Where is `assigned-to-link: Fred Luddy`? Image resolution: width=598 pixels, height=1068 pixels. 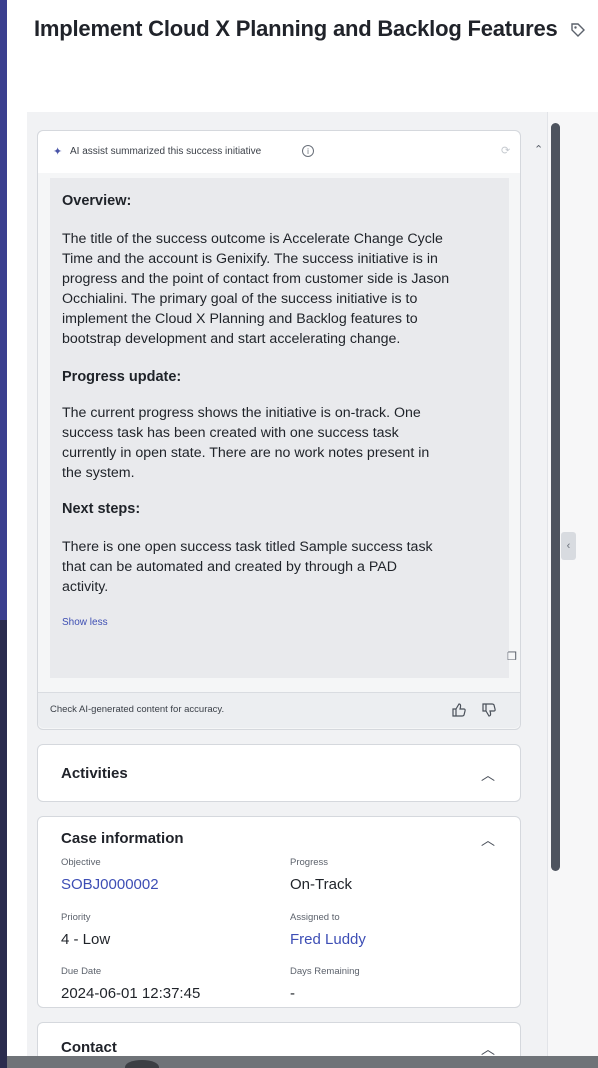
assigned-to-link: Fred Luddy is located at coordinates (328, 939).